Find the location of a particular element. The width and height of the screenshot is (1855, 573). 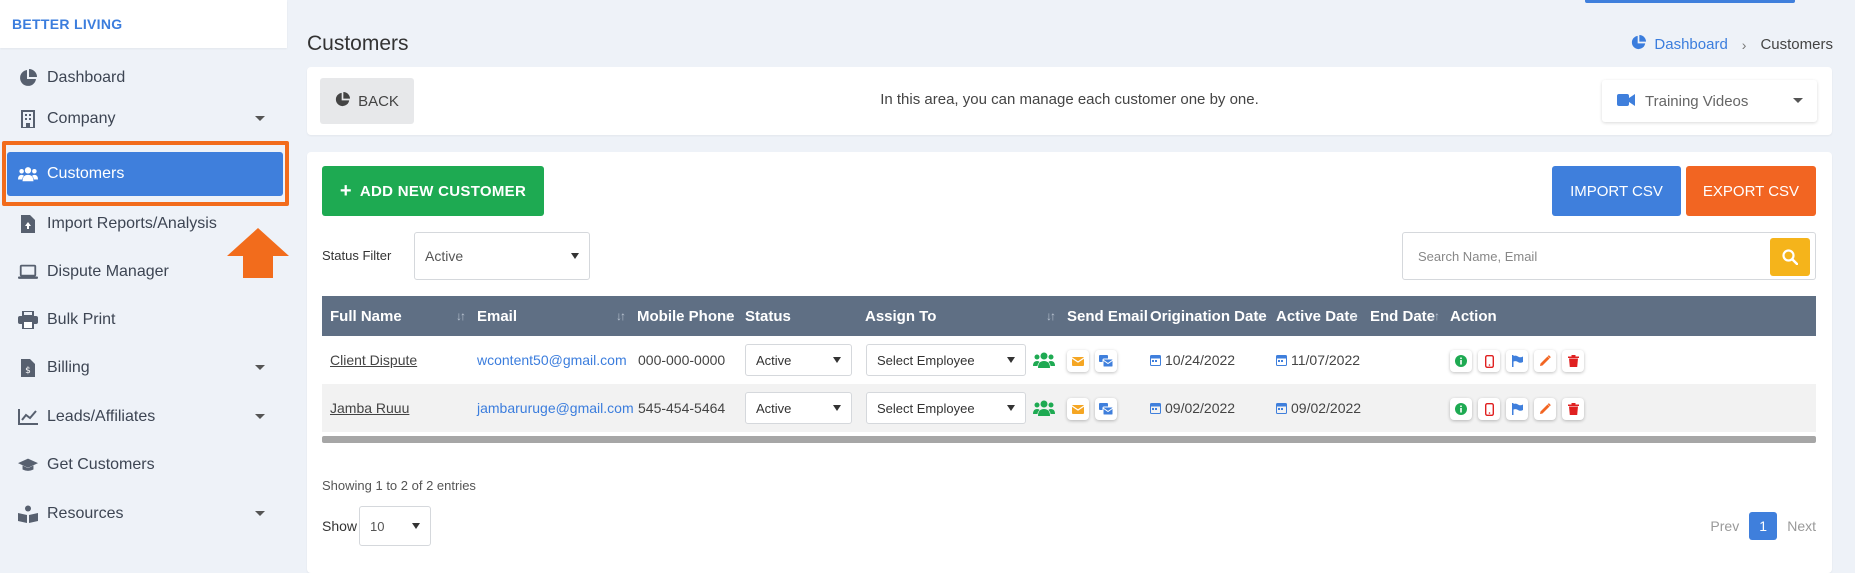

training-videos-dropdown: Training Videos is located at coordinates (1709, 101).